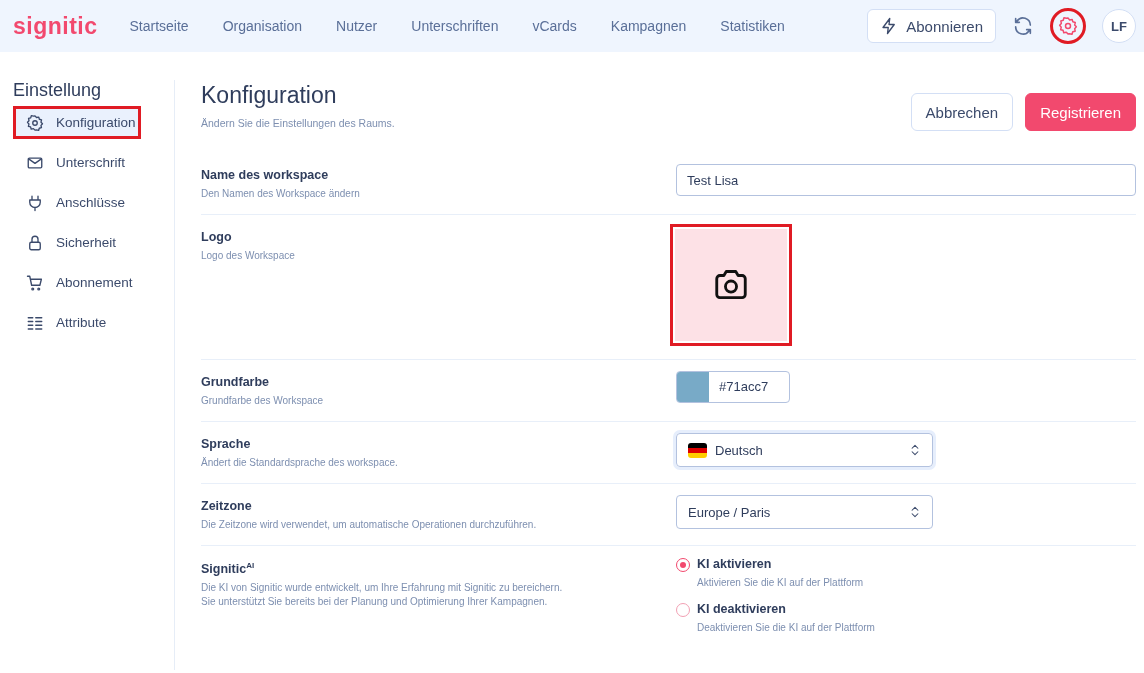  What do you see at coordinates (804, 450) in the screenshot?
I see `select-field: Deutsch` at bounding box center [804, 450].